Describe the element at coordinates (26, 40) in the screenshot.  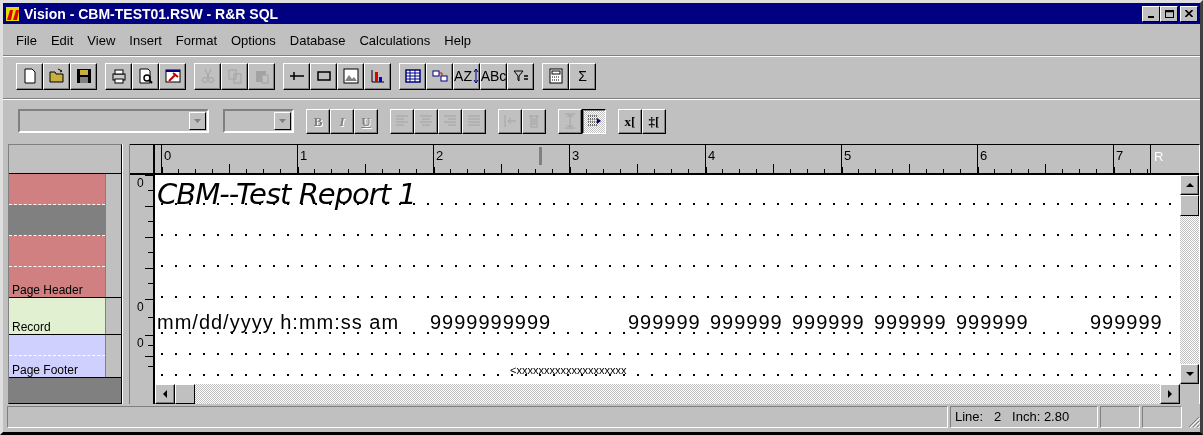
I see `menu-item: File` at that location.